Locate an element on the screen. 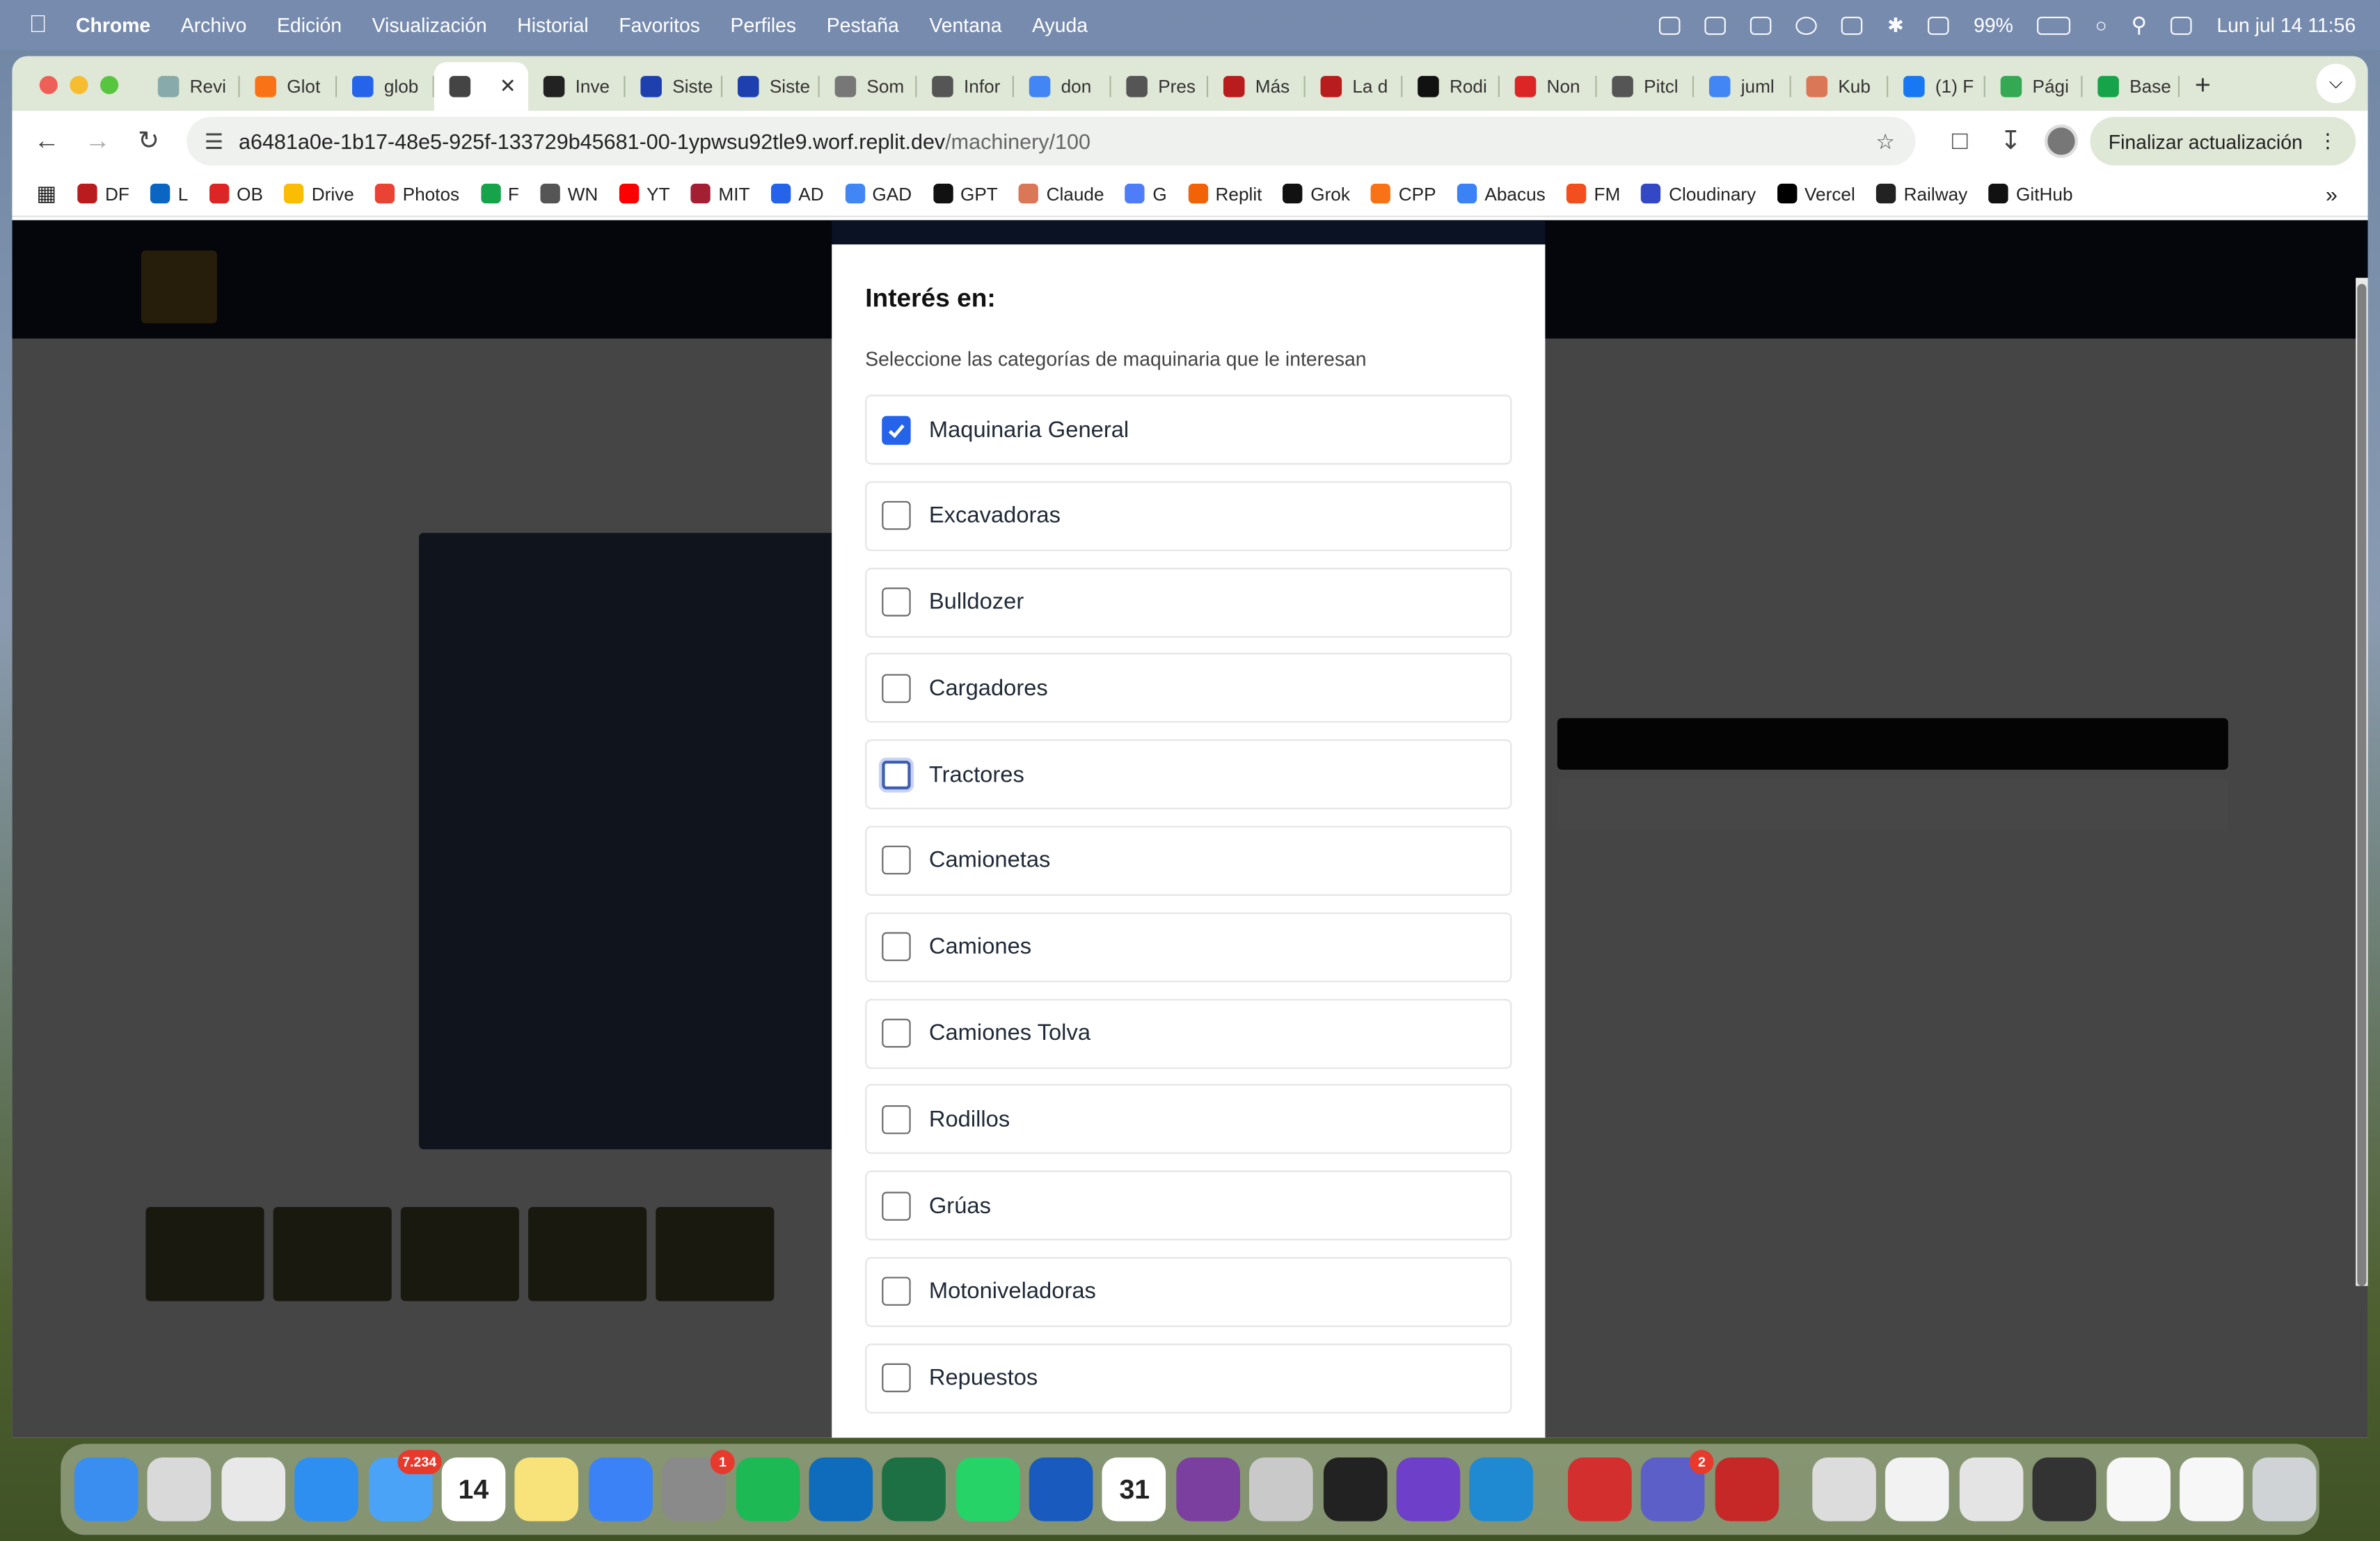 The image size is (2380, 1541). page-scrollbar is located at coordinates (2362, 782).